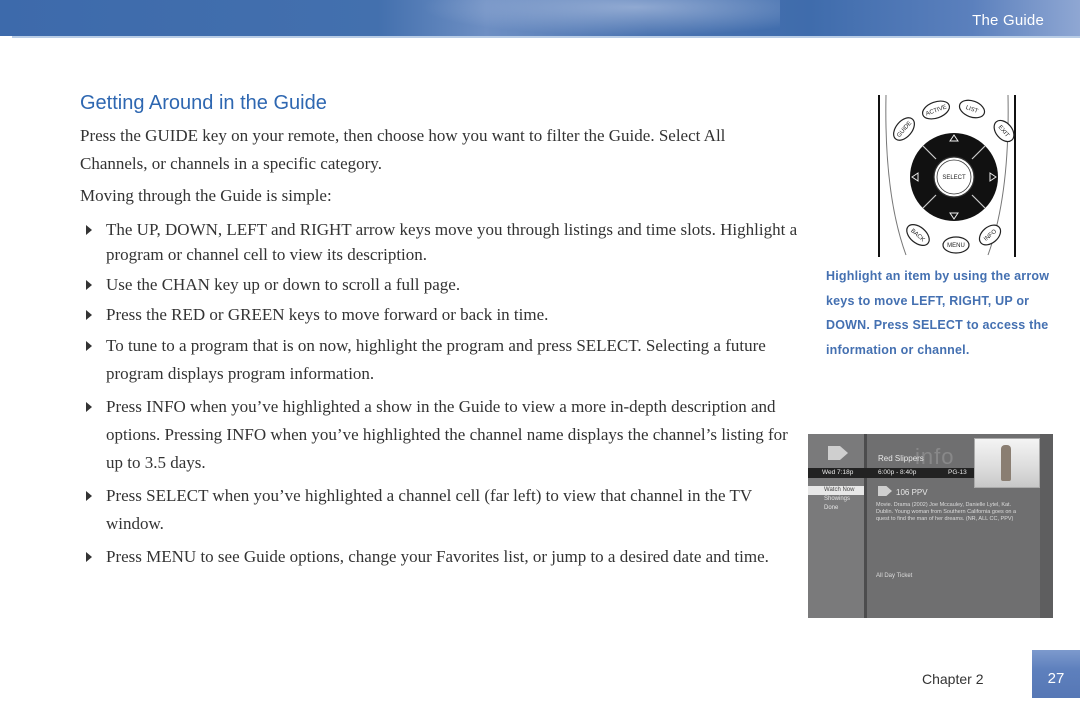 Image resolution: width=1080 pixels, height=708 pixels. Describe the element at coordinates (206, 195) in the screenshot. I see `intro-subtitle: Moving through the Guide is simple:` at that location.